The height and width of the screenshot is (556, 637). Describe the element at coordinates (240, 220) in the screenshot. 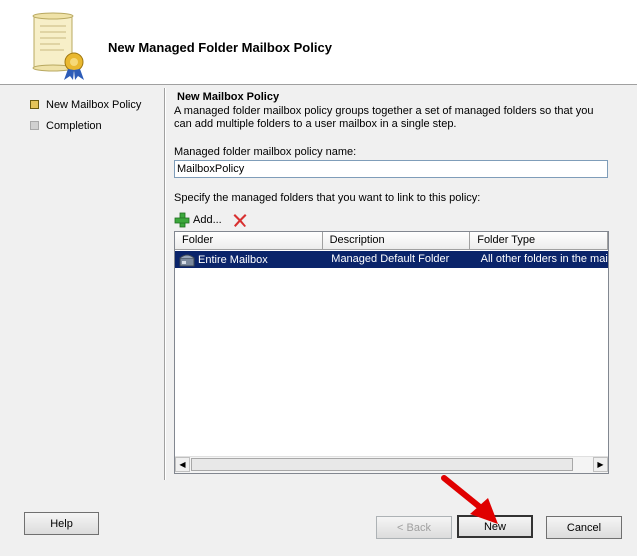

I see `delete-x-icon` at that location.